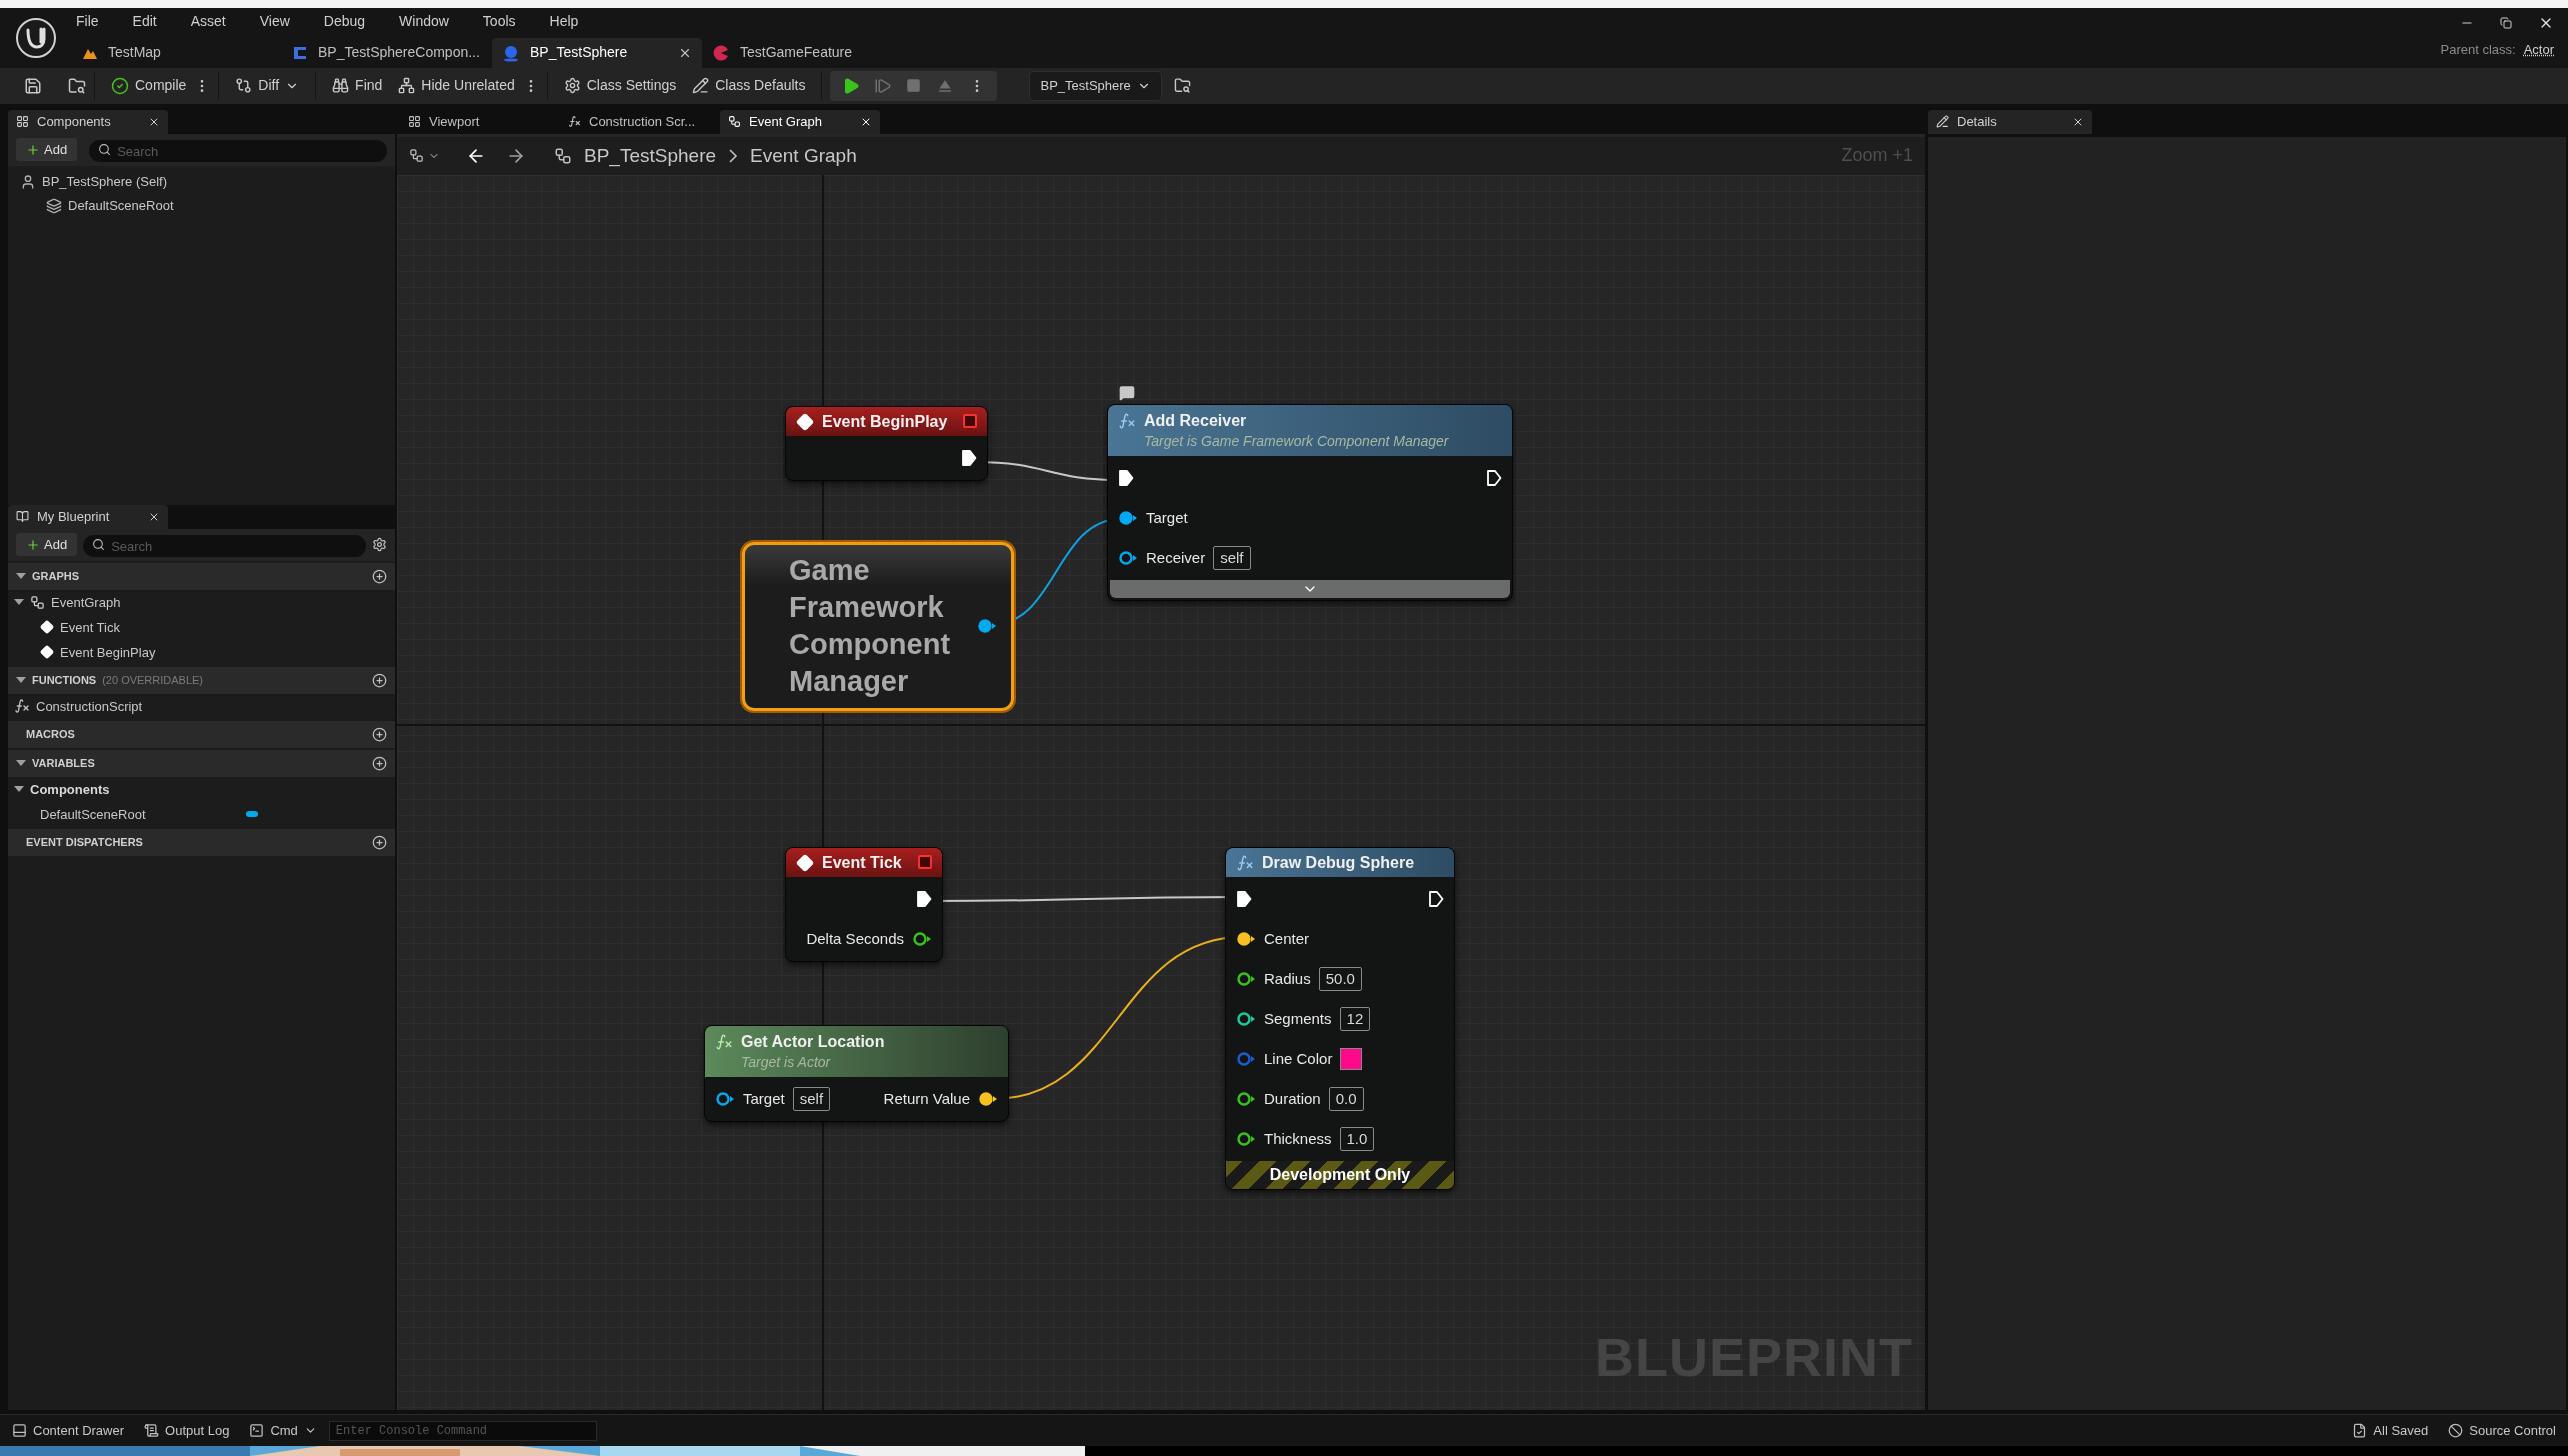 The image size is (2568, 1456). I want to click on close-icon, so click(685, 53).